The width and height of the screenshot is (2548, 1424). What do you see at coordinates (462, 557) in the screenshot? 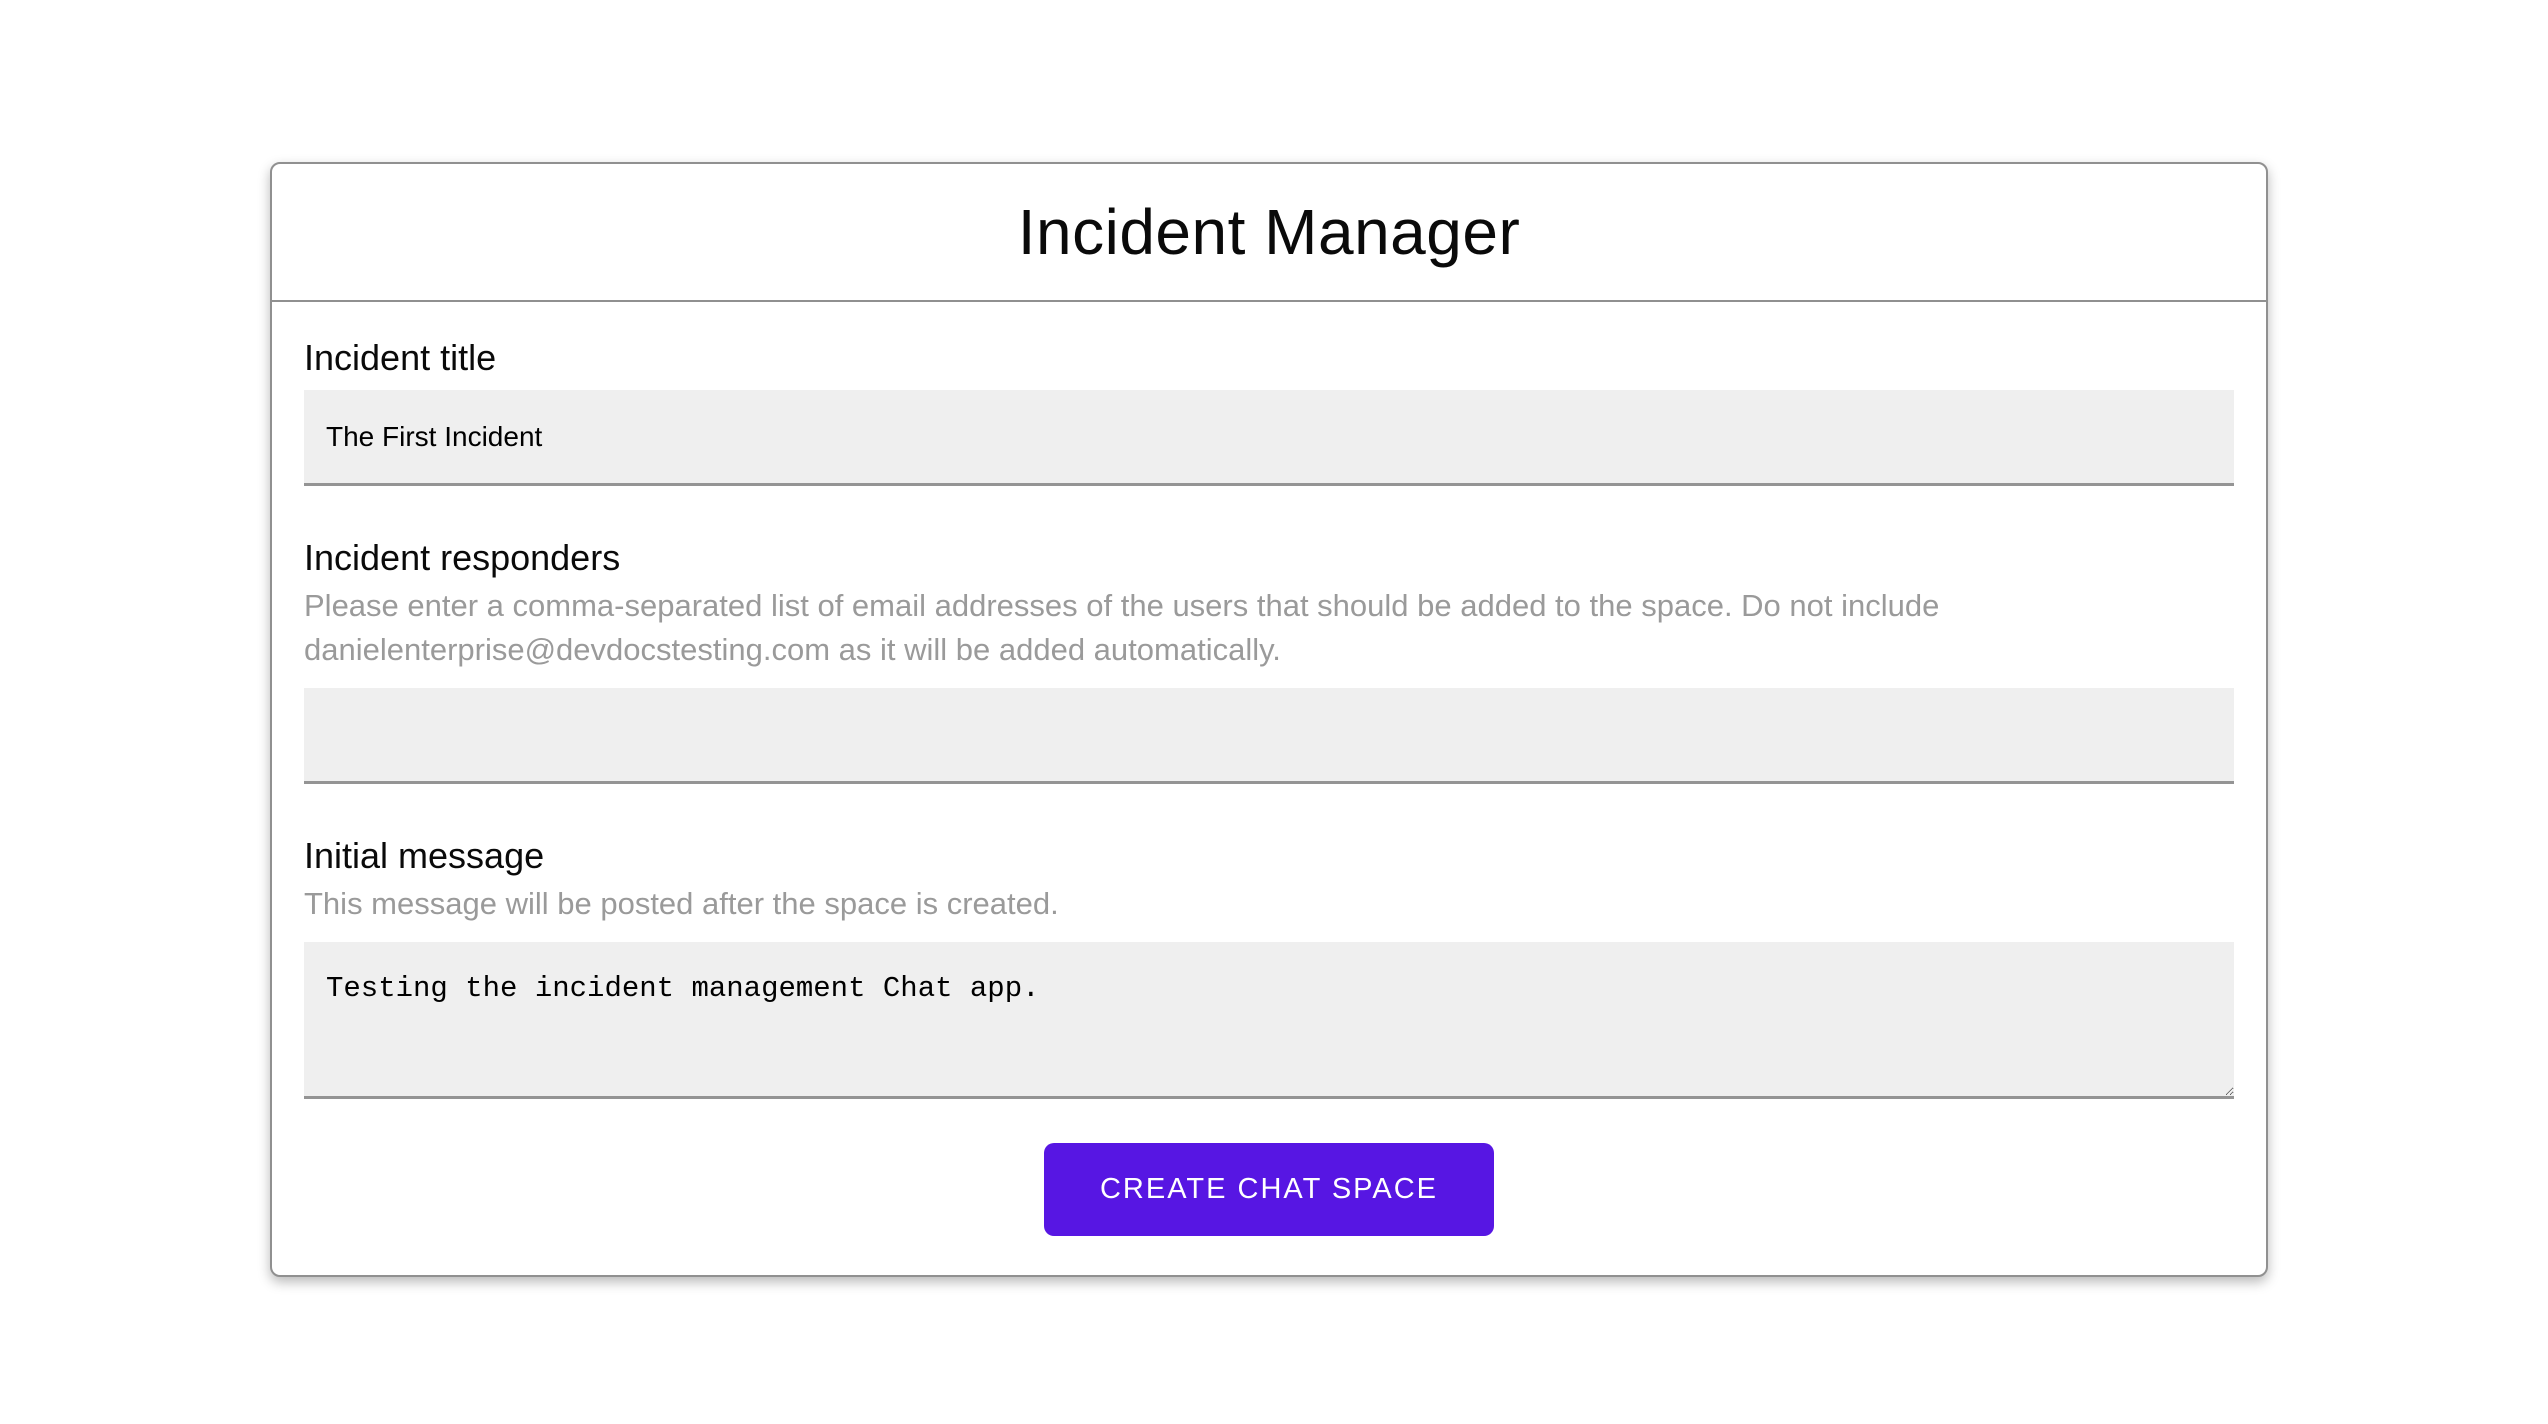
I see `incident-responders-label: Incident responders` at bounding box center [462, 557].